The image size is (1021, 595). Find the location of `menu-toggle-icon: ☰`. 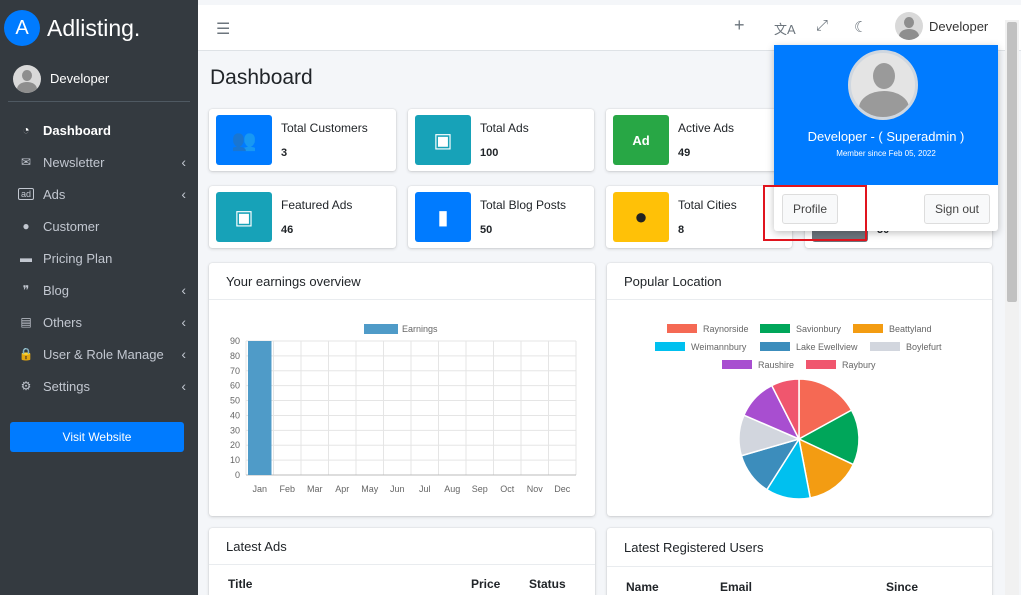

menu-toggle-icon: ☰ is located at coordinates (223, 29).